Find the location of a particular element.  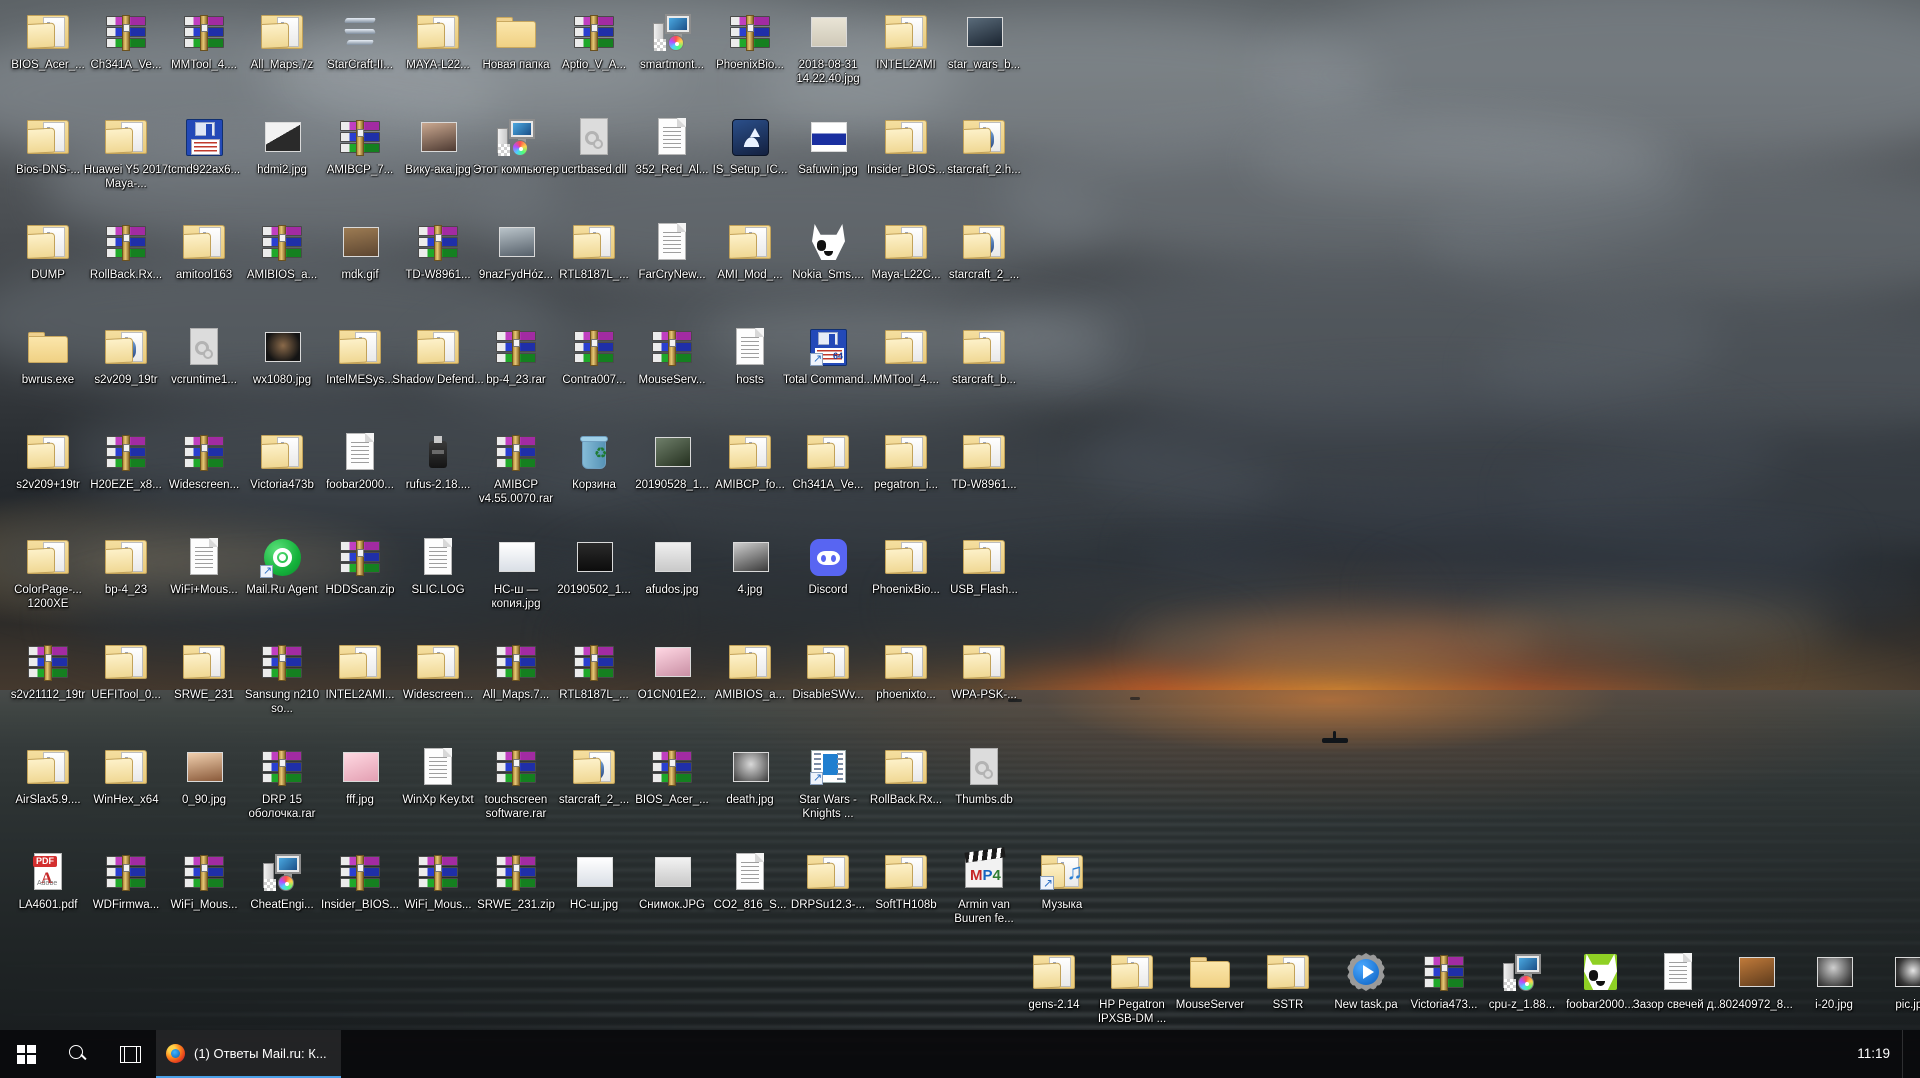

music-folder-icon: ♫ ↗ is located at coordinates (1061, 872).